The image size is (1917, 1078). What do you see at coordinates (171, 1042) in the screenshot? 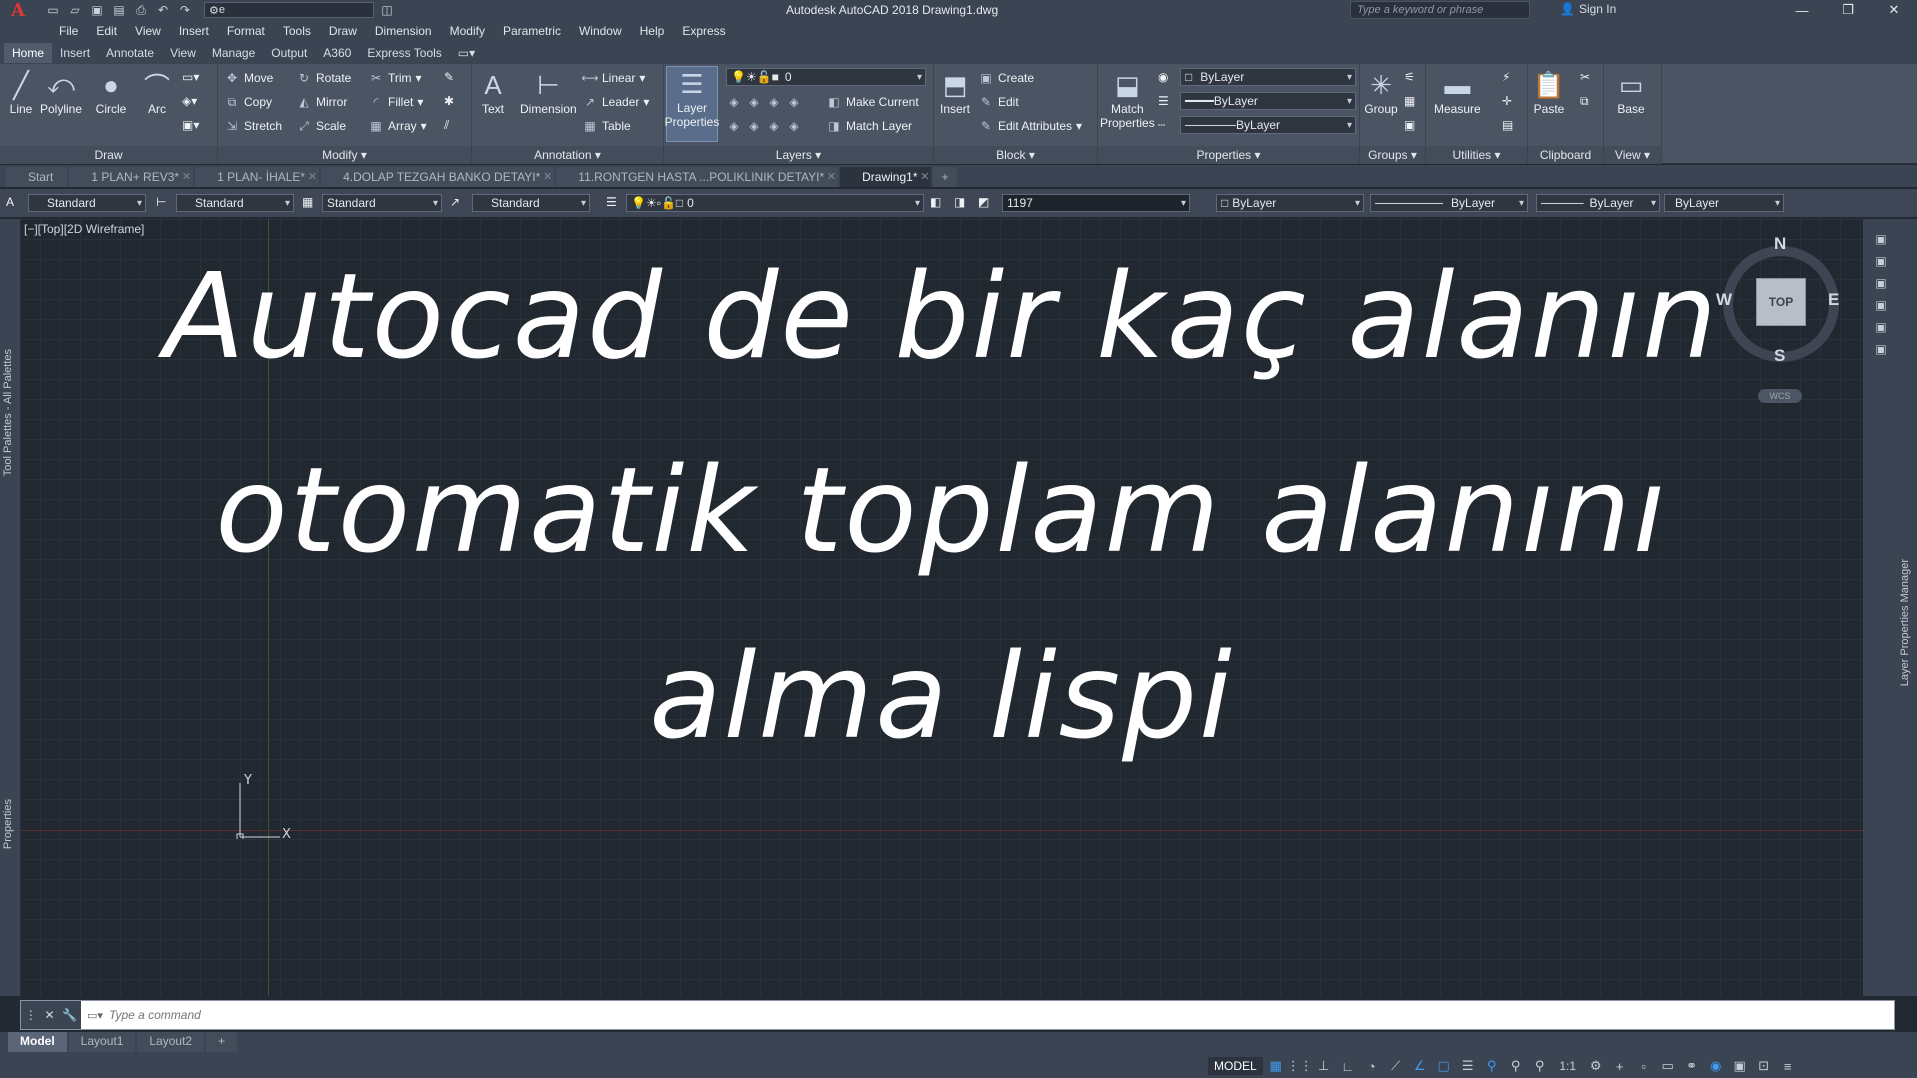
I see `tab-layout2: Layout2` at bounding box center [171, 1042].